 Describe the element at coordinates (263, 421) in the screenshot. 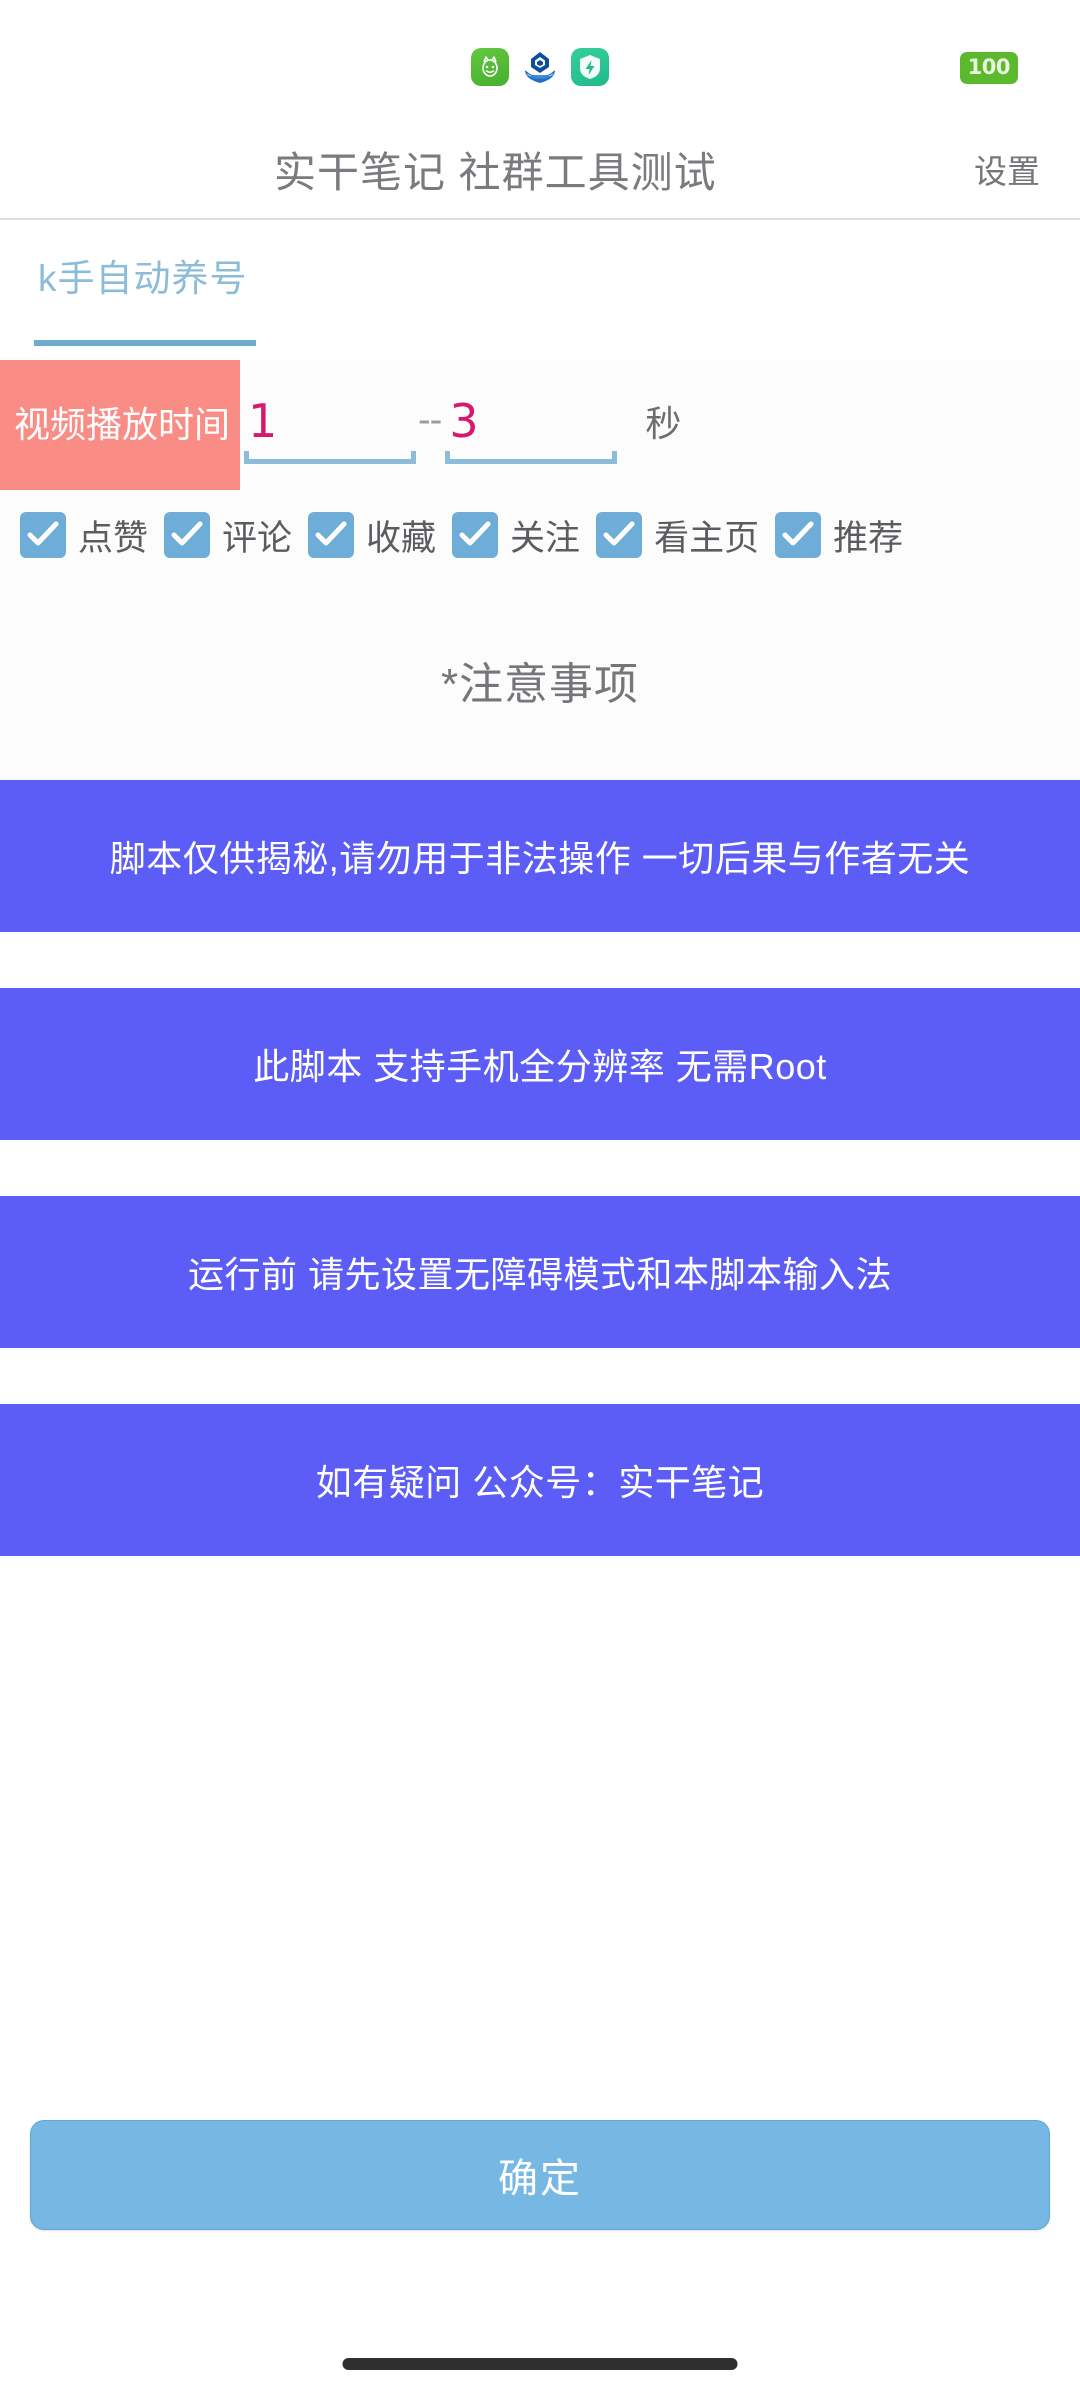

I see `min-seconds-value: 1` at that location.